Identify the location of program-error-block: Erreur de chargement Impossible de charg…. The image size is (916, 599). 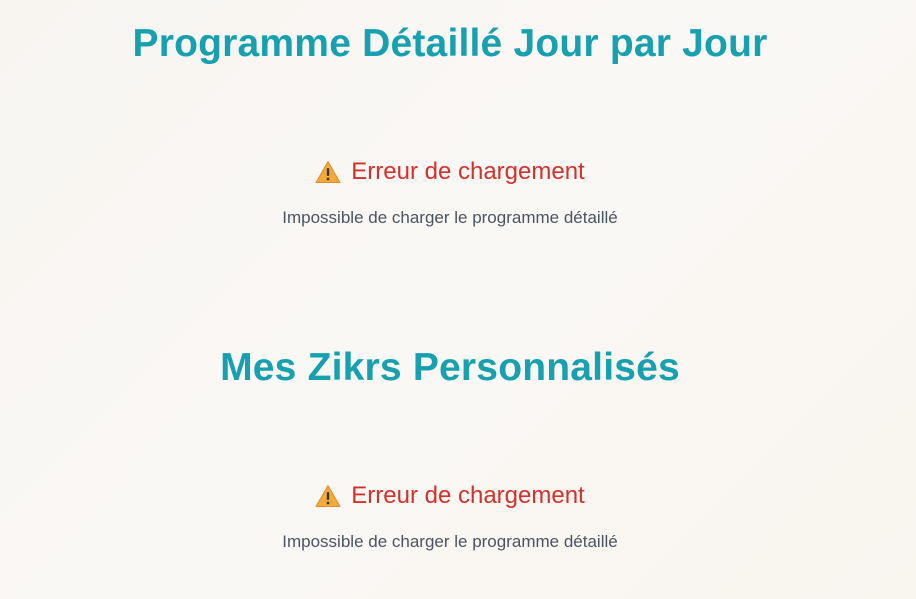
(450, 192).